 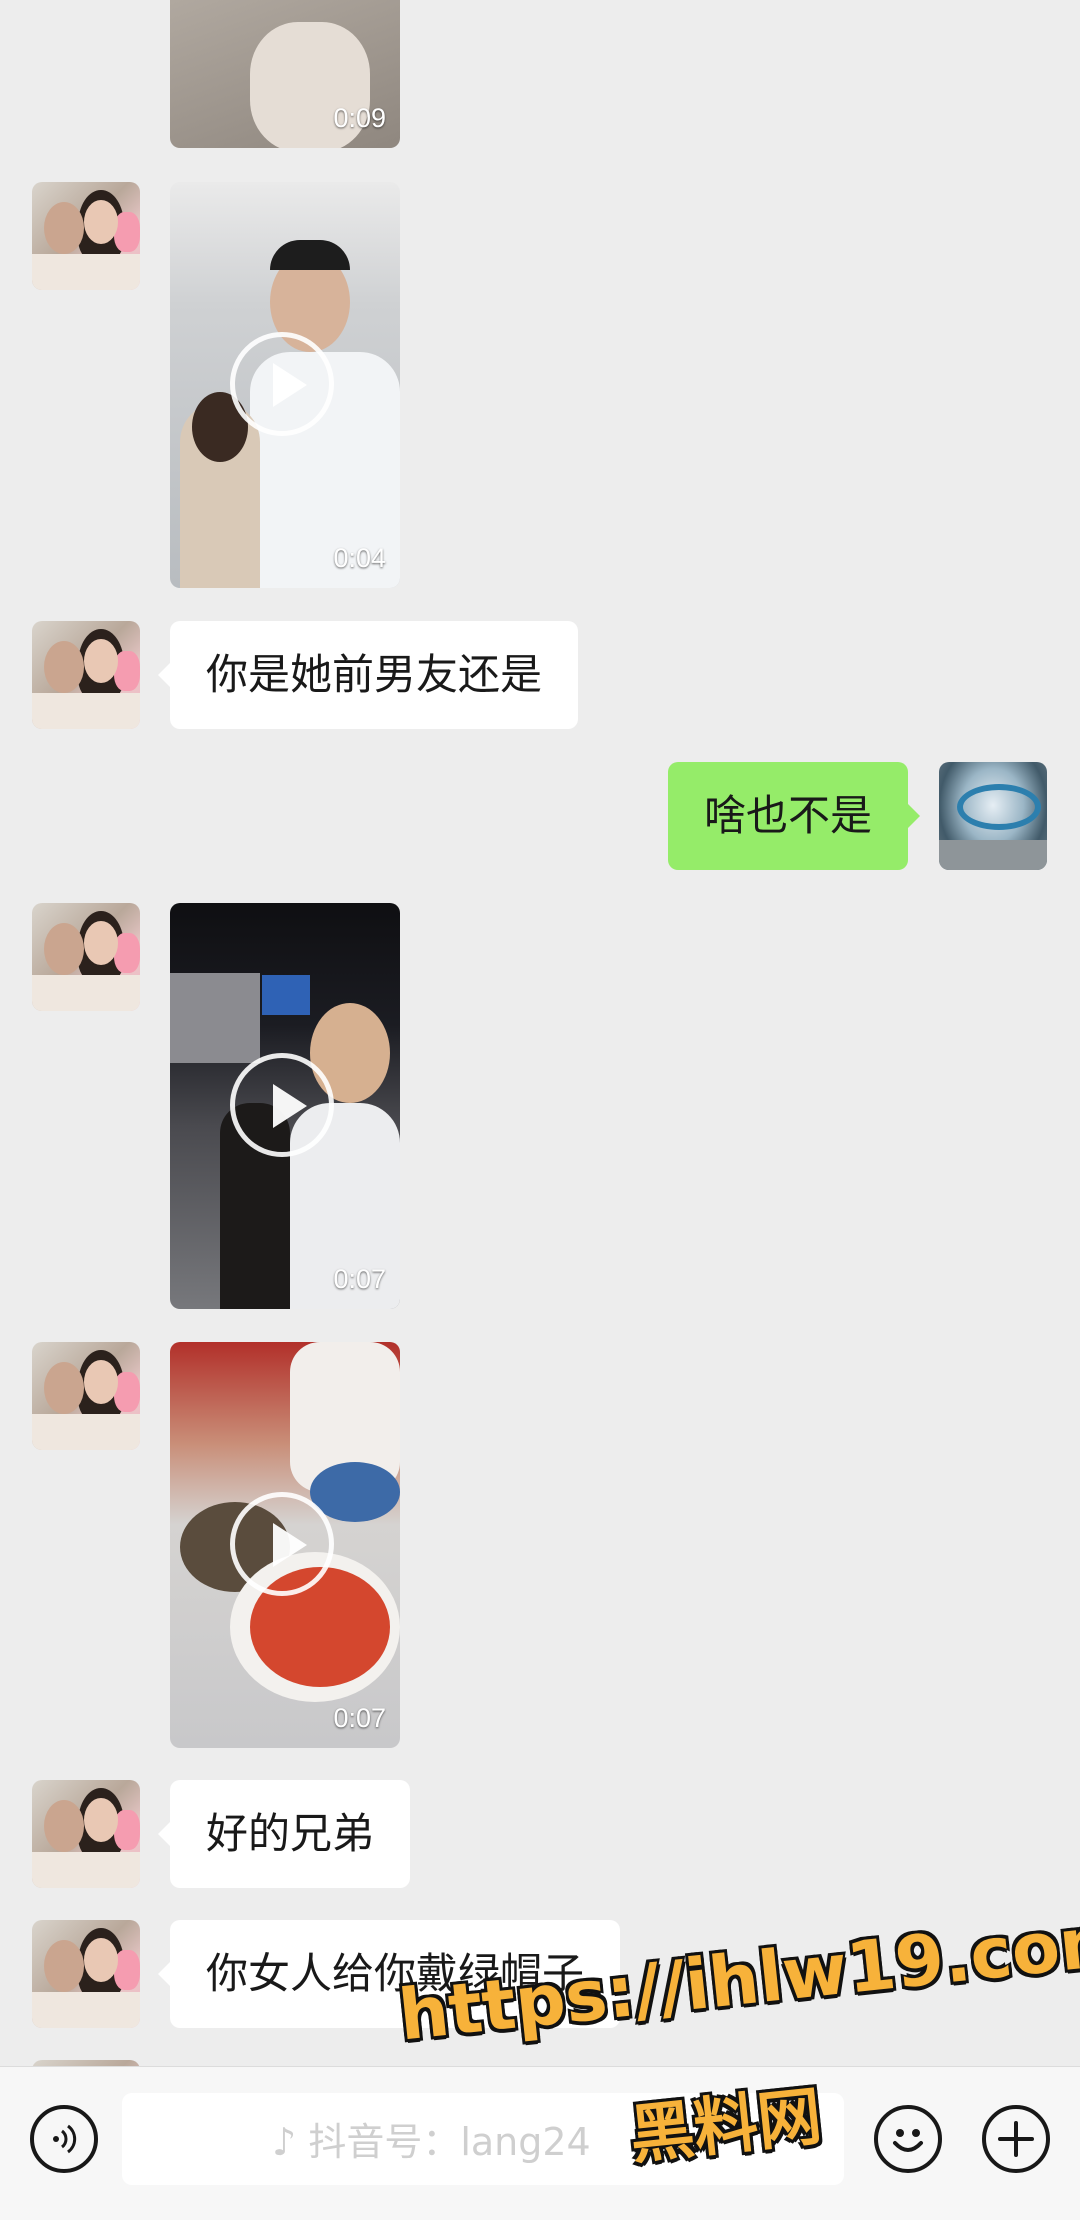 What do you see at coordinates (908, 2139) in the screenshot?
I see `emoji-icon` at bounding box center [908, 2139].